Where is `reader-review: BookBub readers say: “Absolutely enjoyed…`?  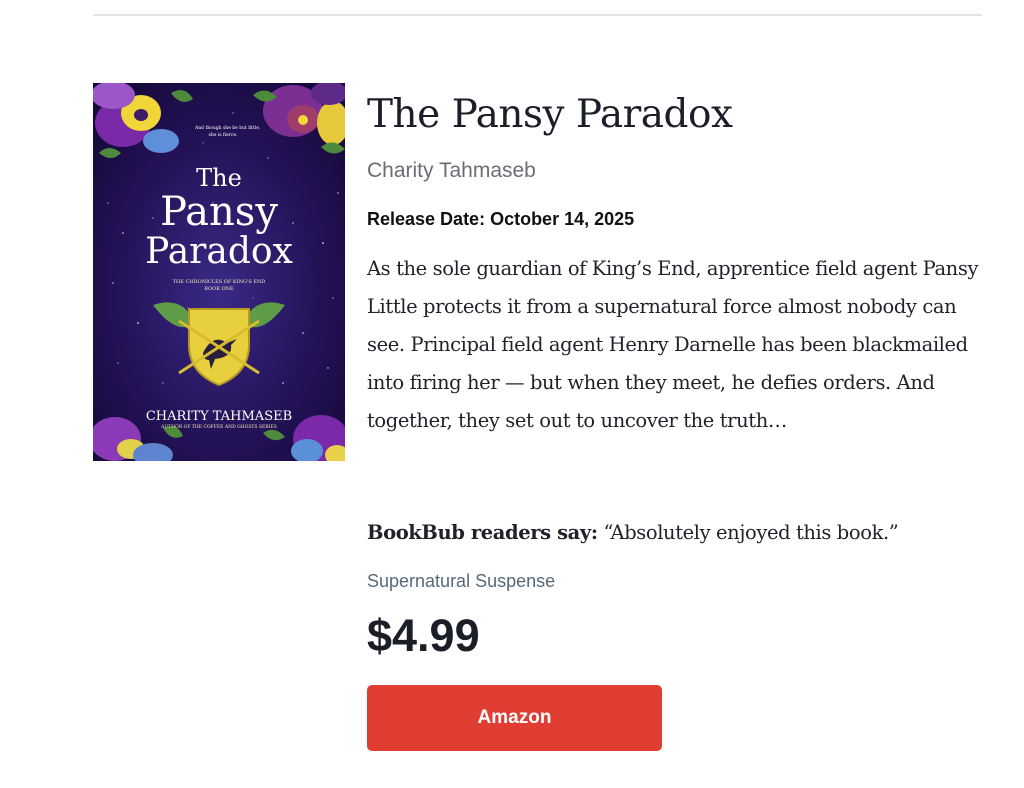
reader-review: BookBub readers say: “Absolutely enjoyed… is located at coordinates (679, 533).